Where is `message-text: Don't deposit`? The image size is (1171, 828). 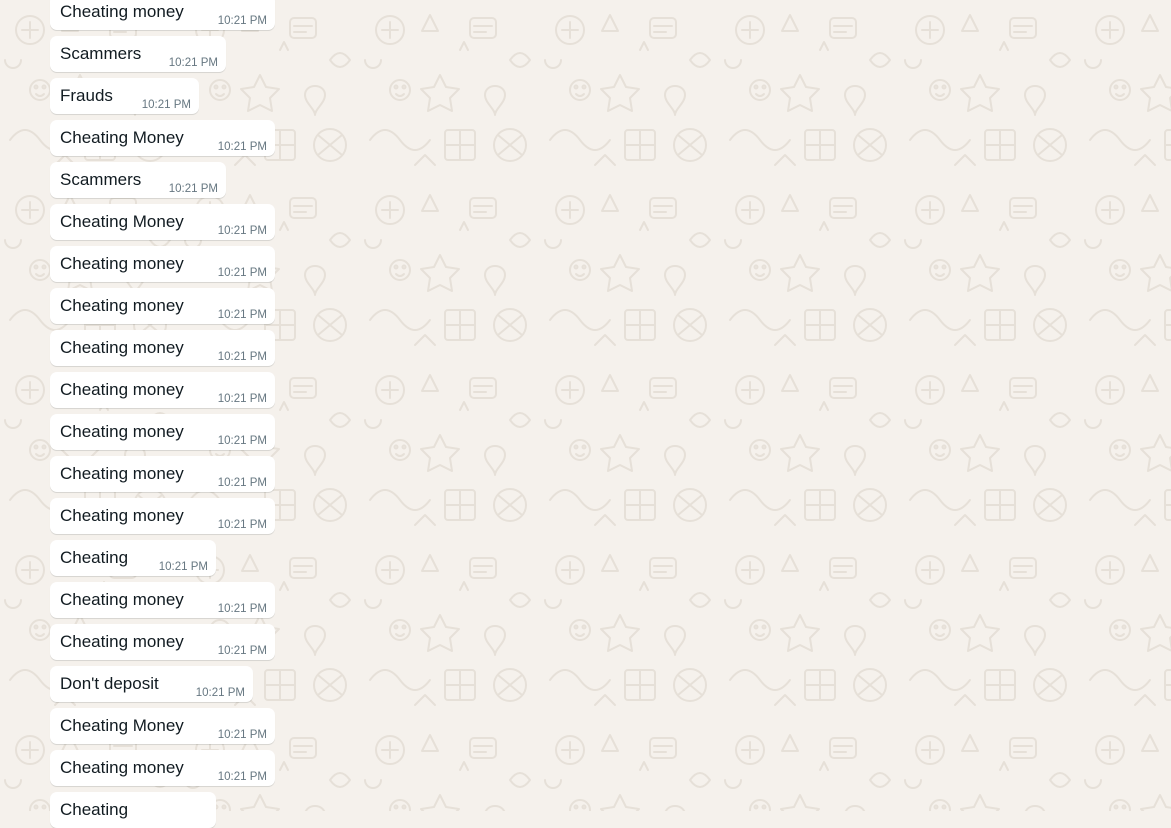 message-text: Don't deposit is located at coordinates (109, 683).